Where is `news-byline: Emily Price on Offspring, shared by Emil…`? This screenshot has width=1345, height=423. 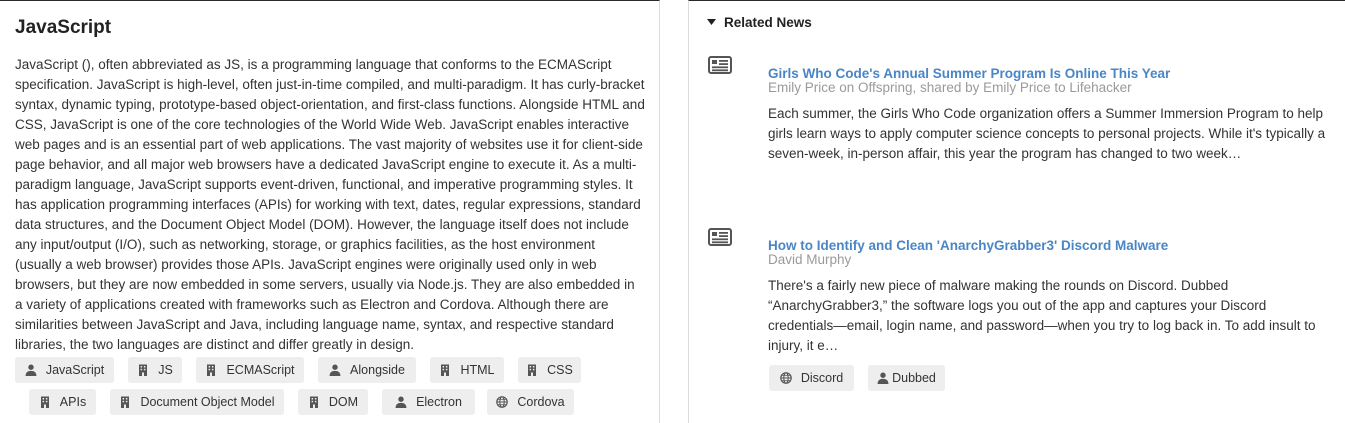
news-byline: Emily Price on Offspring, shared by Emil… is located at coordinates (950, 87).